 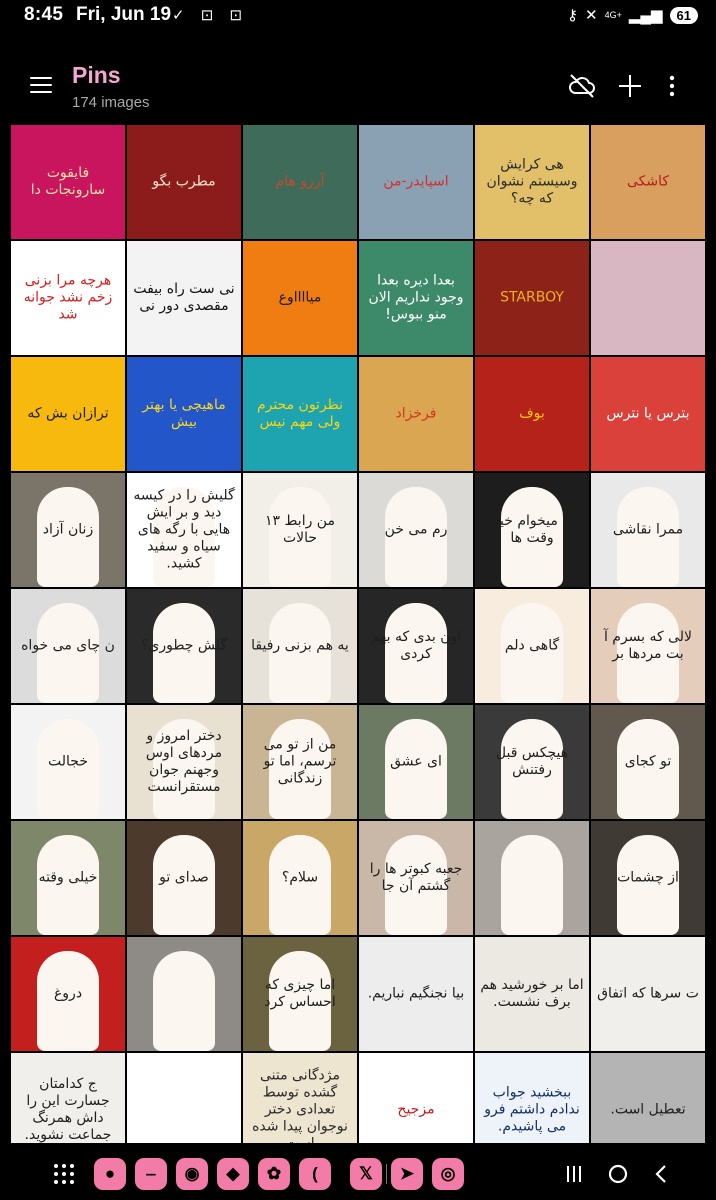 What do you see at coordinates (68, 298) in the screenshot?
I see `pin-image: هرچه مرا بزنی زخم نشد جوانه شد` at bounding box center [68, 298].